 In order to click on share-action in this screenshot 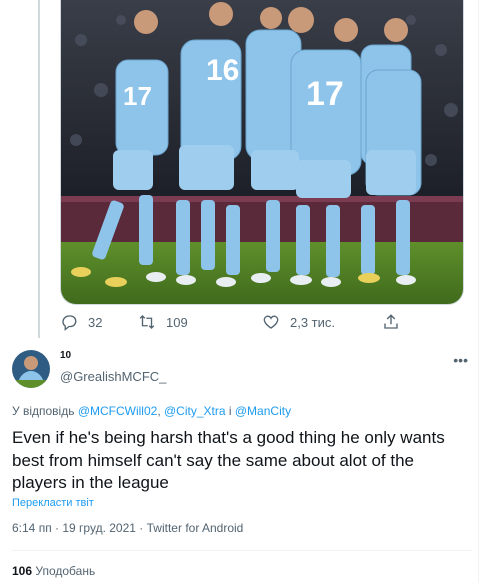, I will do `click(391, 322)`.